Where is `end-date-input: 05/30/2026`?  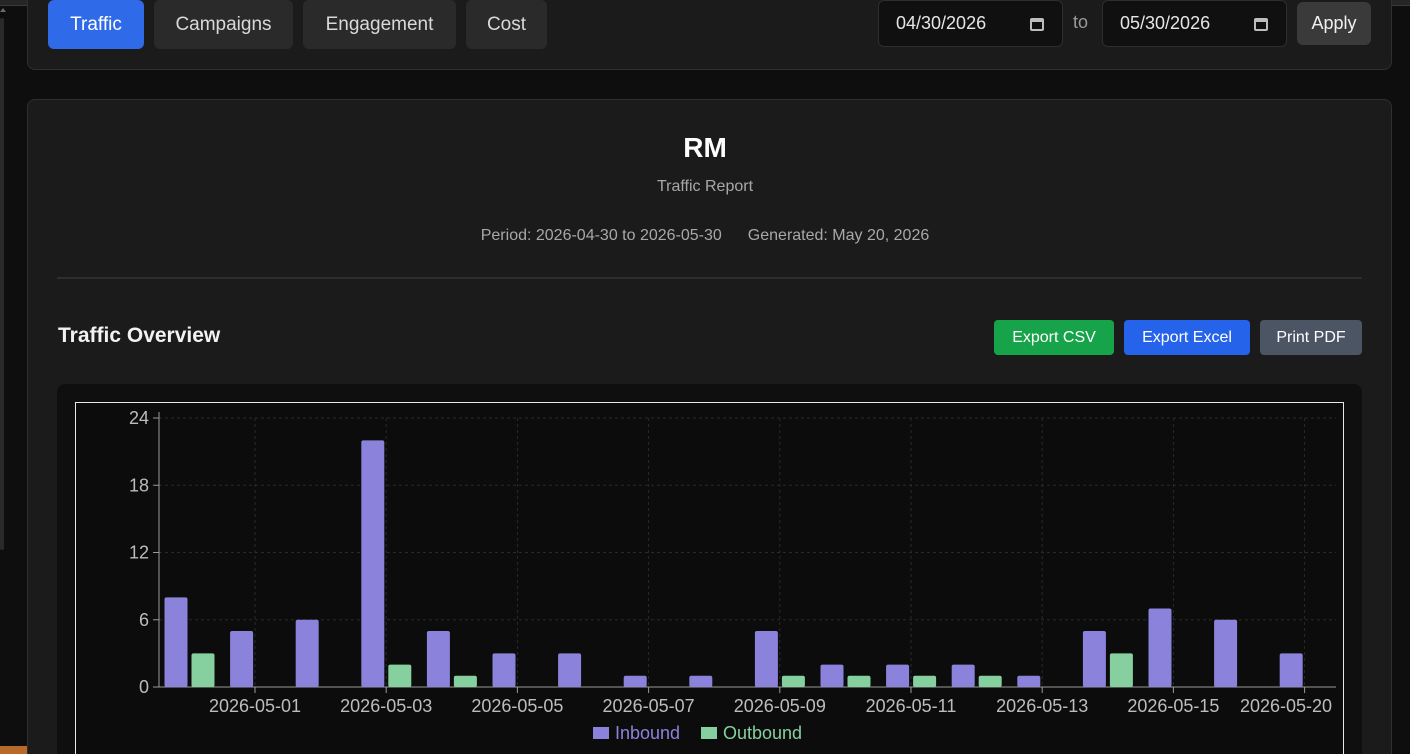
end-date-input: 05/30/2026 is located at coordinates (1194, 23).